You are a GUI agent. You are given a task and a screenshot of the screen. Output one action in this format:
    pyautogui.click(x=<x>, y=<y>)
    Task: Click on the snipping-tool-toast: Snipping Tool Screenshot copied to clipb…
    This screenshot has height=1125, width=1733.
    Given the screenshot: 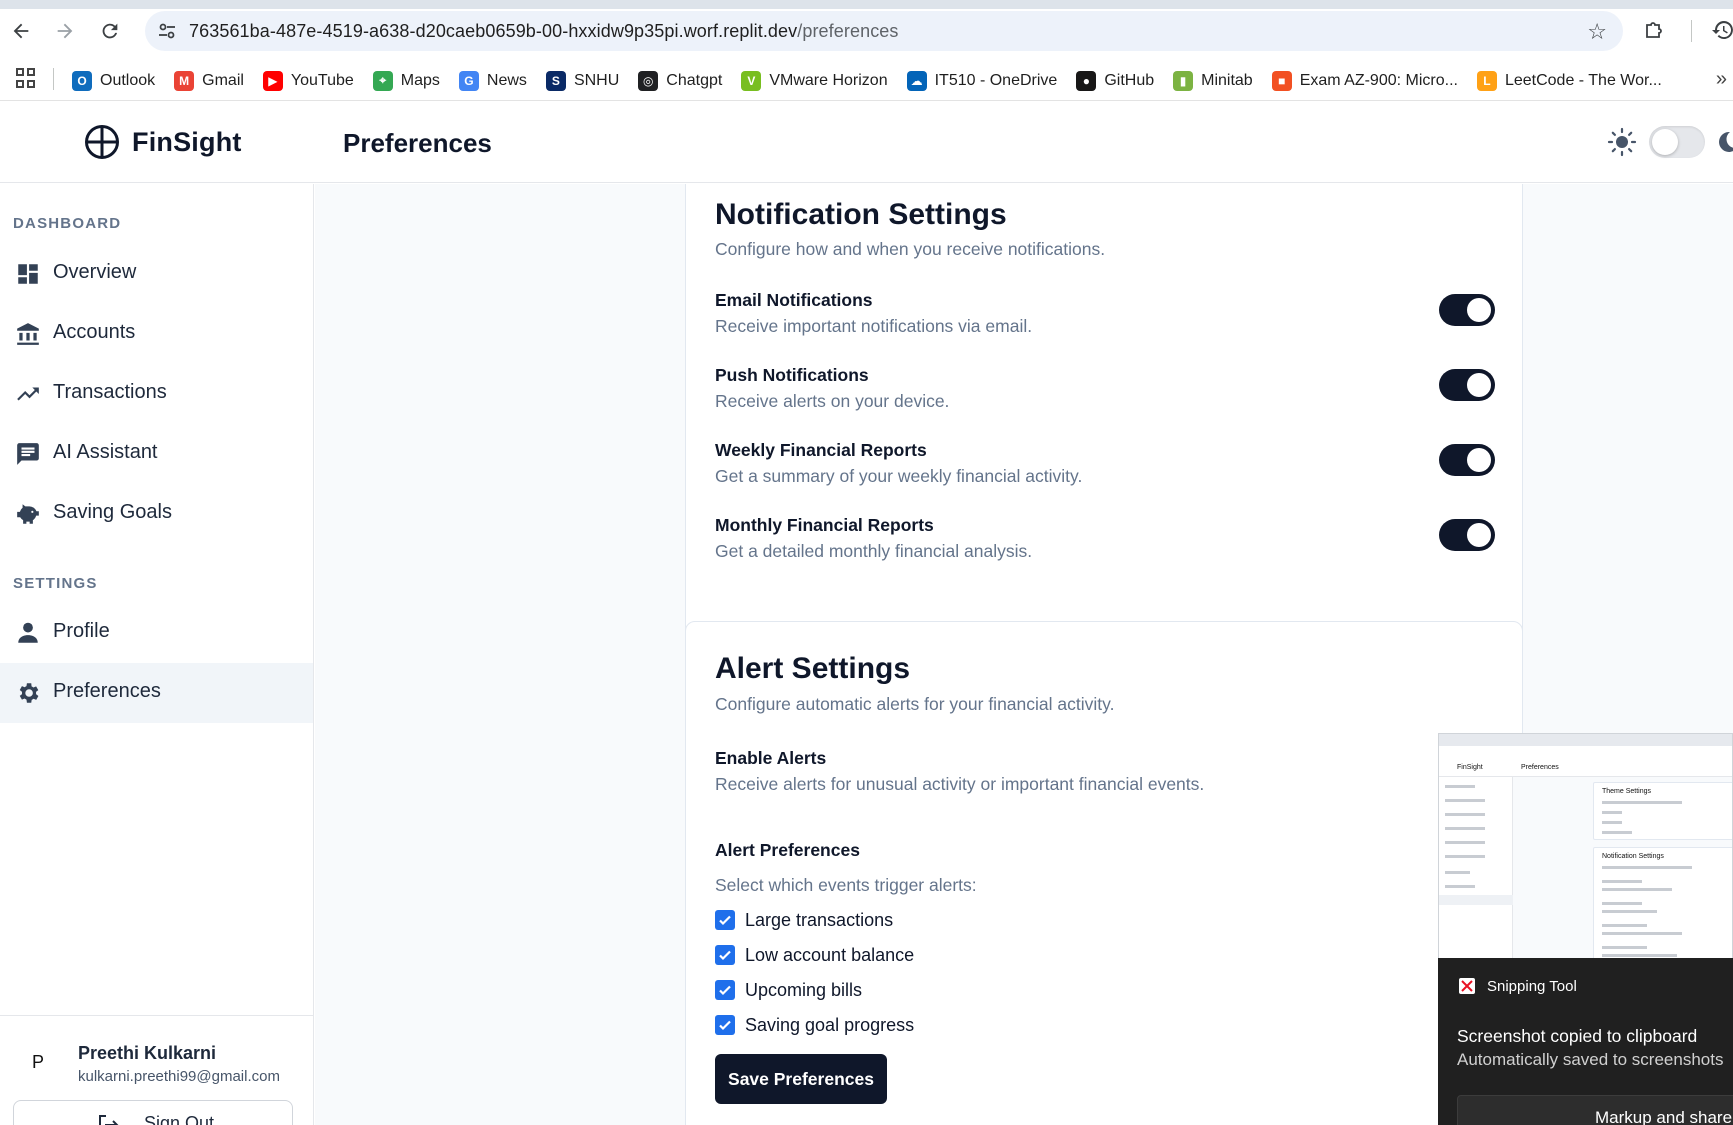 What is the action you would take?
    pyautogui.click(x=1585, y=1041)
    